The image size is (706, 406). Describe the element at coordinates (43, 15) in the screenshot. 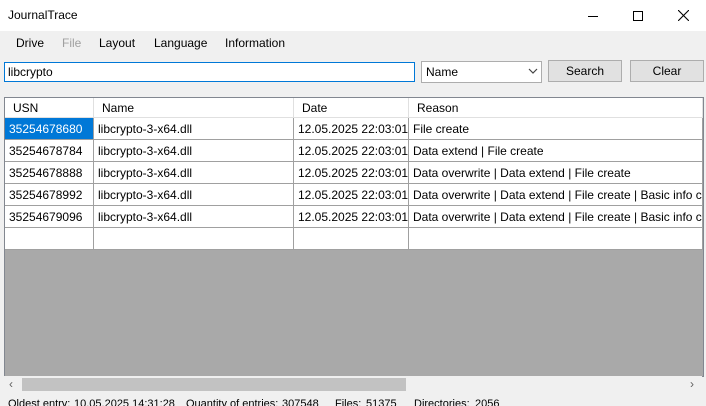

I see `window-title: JournalTrace` at that location.